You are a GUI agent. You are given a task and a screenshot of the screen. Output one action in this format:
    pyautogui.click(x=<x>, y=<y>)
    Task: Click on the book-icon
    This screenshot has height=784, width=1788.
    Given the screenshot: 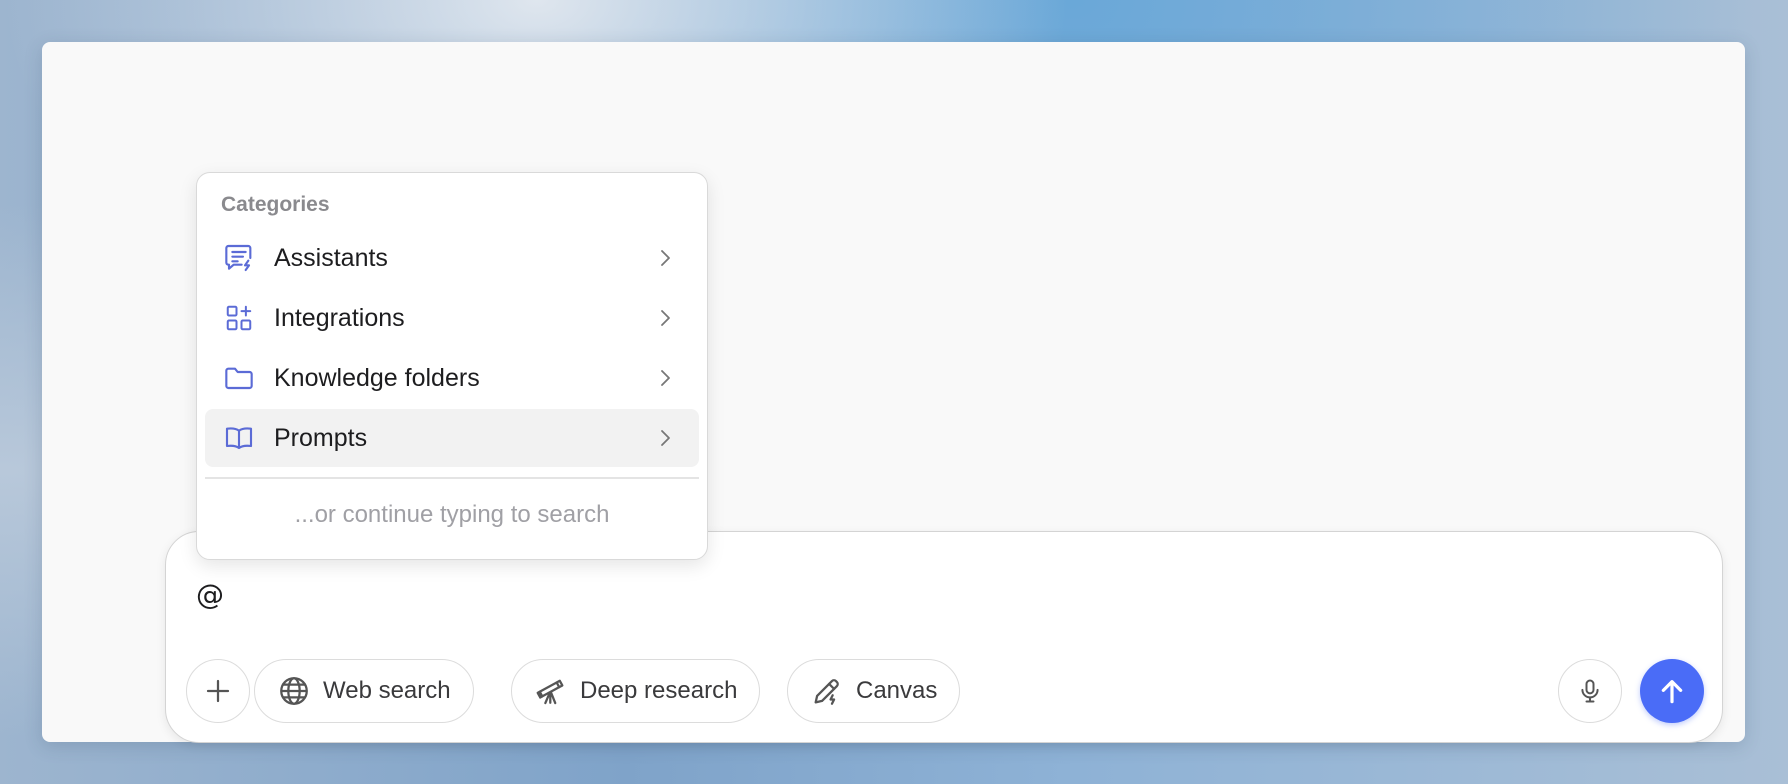 What is the action you would take?
    pyautogui.click(x=239, y=438)
    